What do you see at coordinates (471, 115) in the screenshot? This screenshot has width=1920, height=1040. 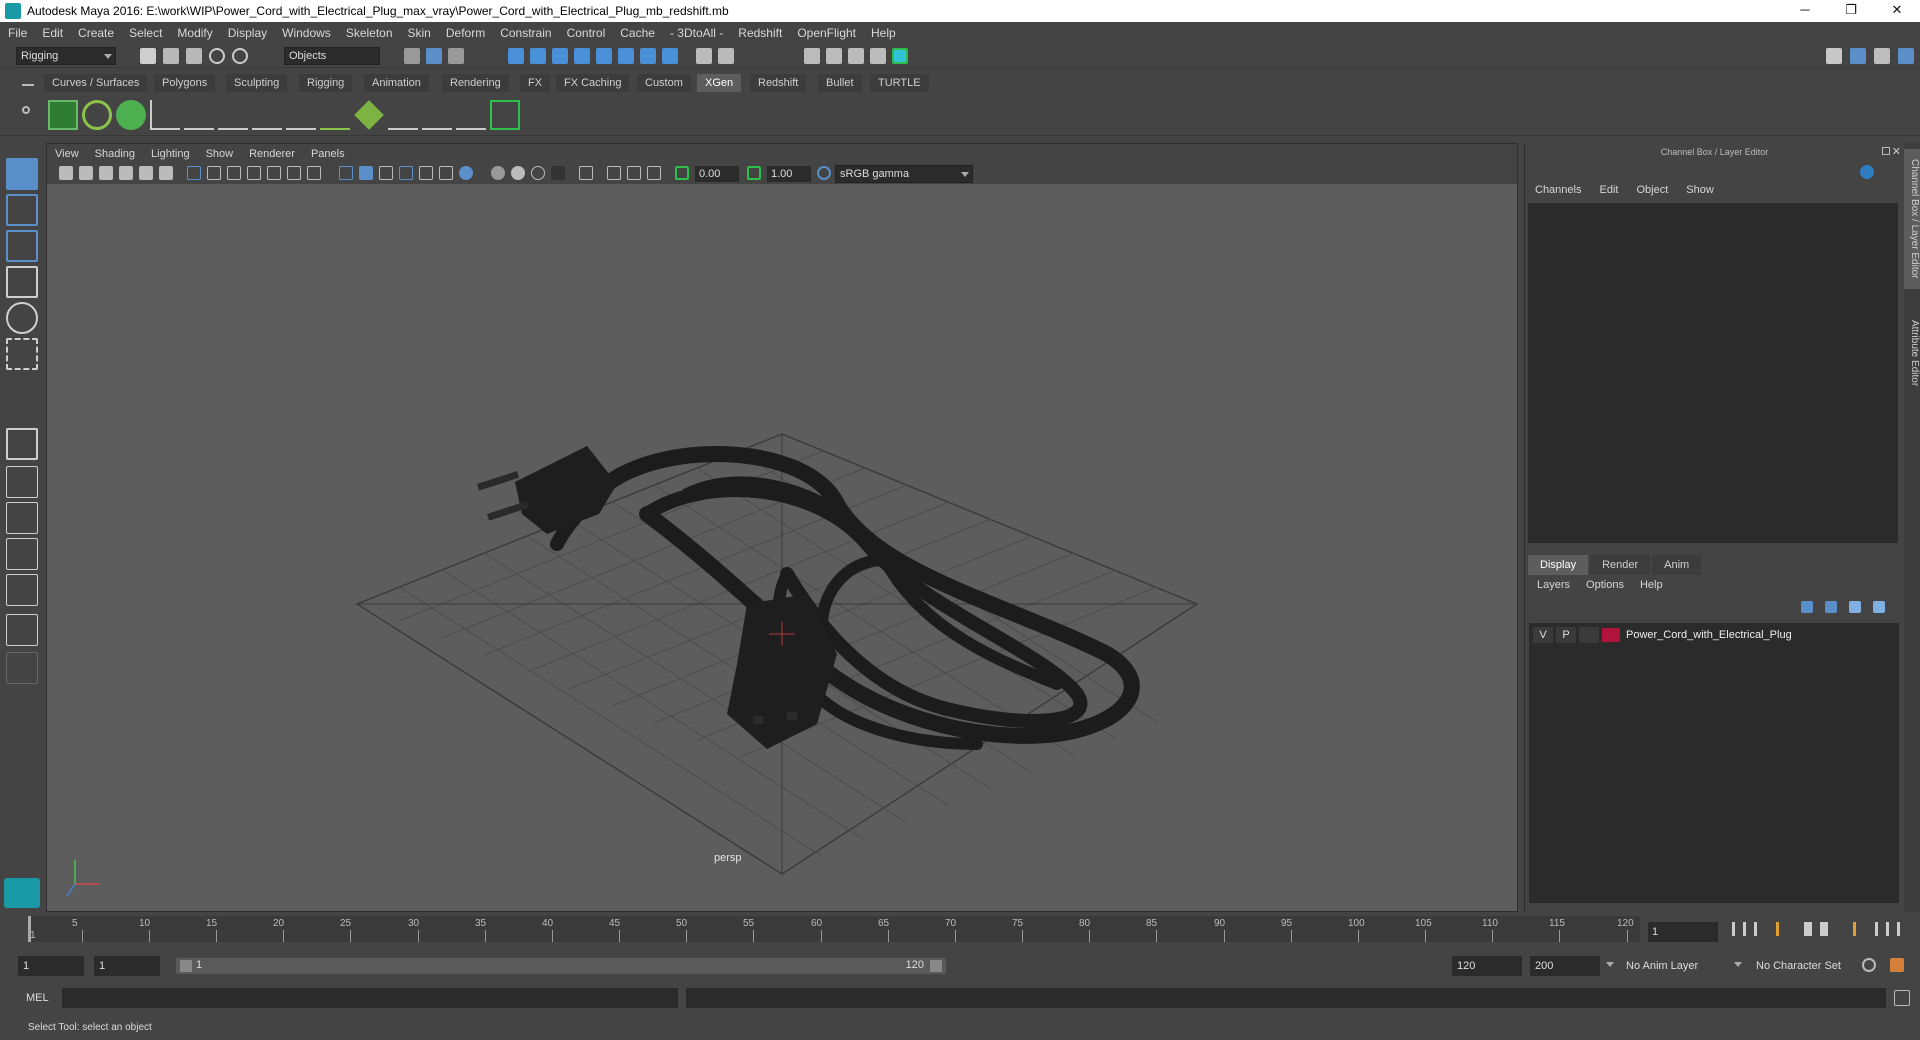 I see `groom-smooth-icon` at bounding box center [471, 115].